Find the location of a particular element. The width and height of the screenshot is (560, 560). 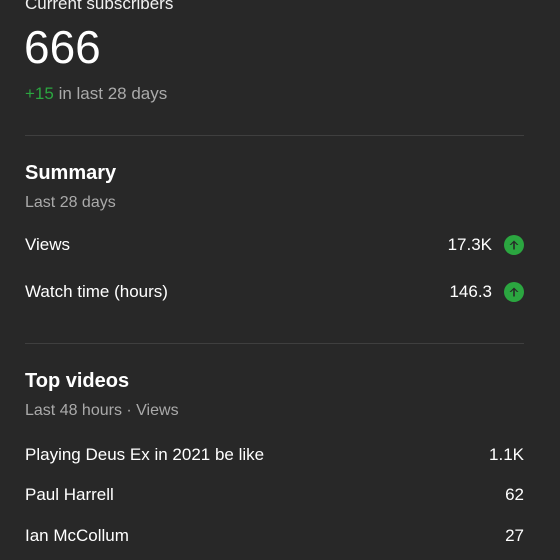

top-video-row: Paul Harrell 62 is located at coordinates (274, 495).